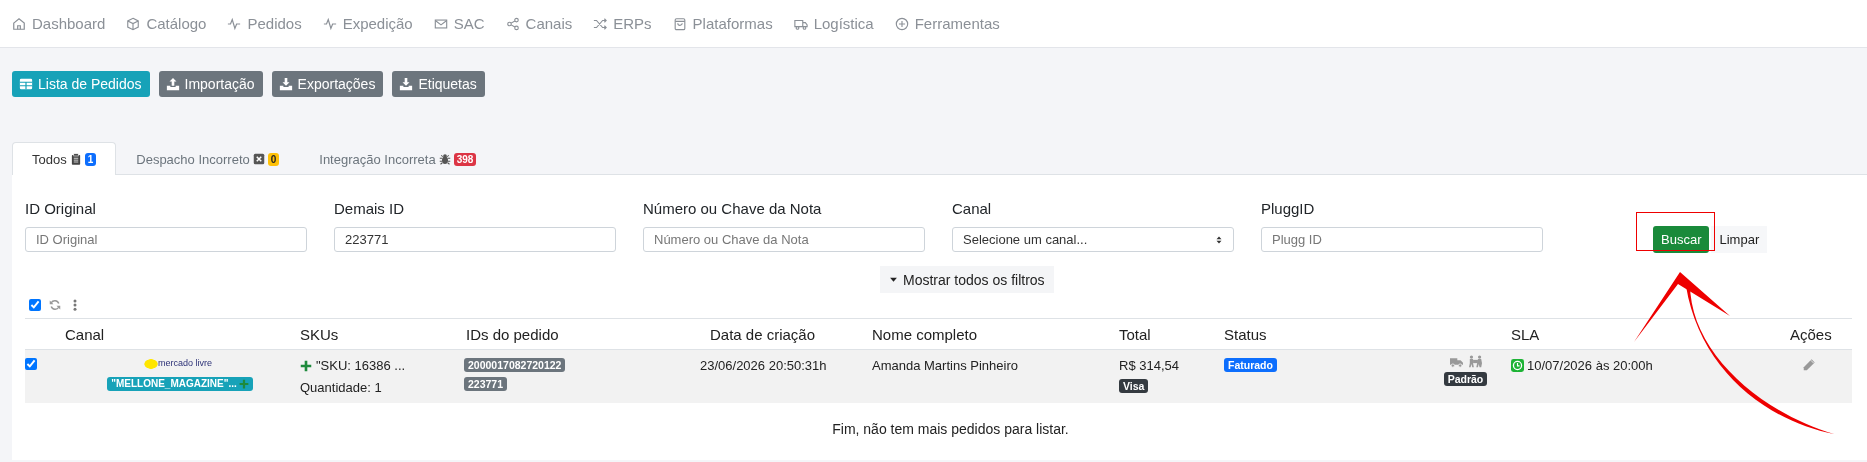 This screenshot has width=1867, height=462. What do you see at coordinates (486, 384) in the screenshot?
I see `order-id-badge: 223771` at bounding box center [486, 384].